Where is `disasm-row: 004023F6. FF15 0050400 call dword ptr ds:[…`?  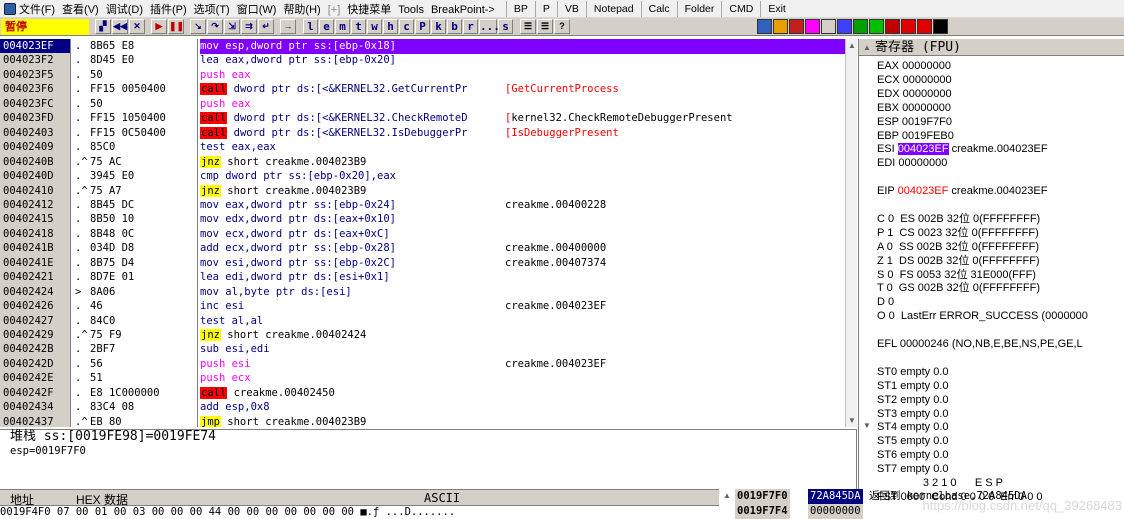 disasm-row: 004023F6. FF15 0050400 call dword ptr ds:[… is located at coordinates (428, 90).